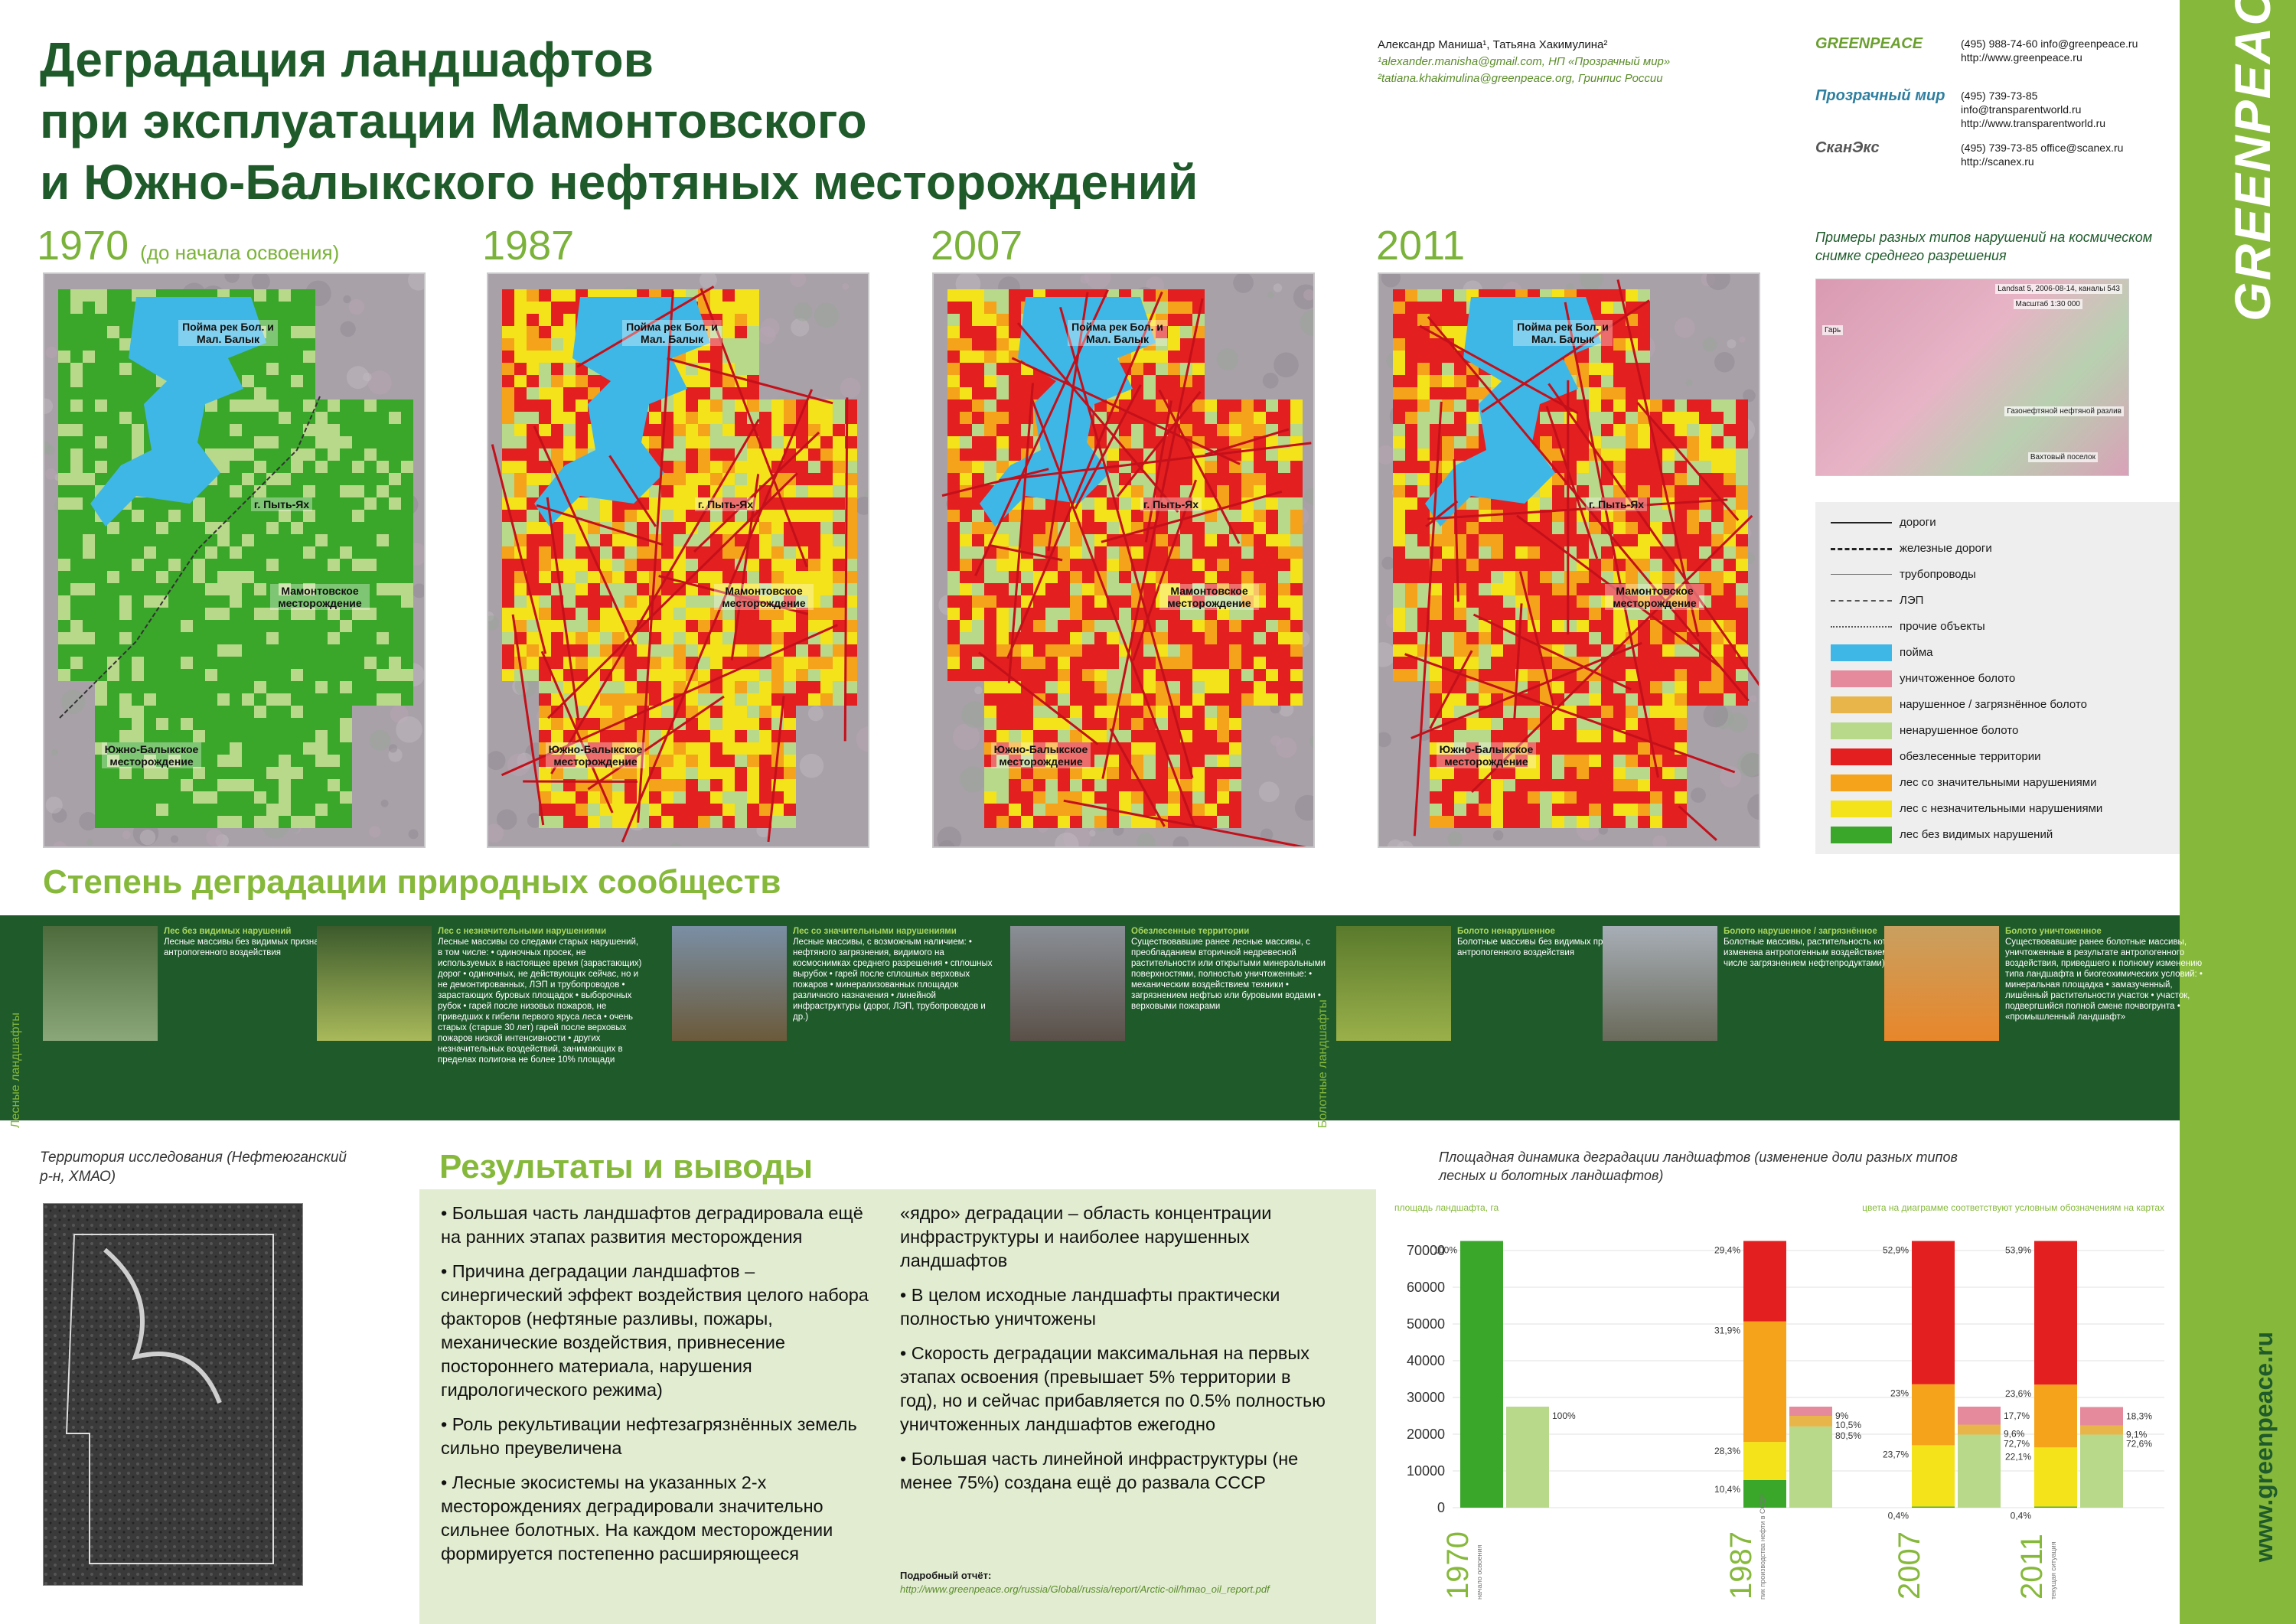 The image size is (2296, 1624). What do you see at coordinates (2264, 1447) in the screenshot?
I see `greenpeace-url: www.greenpeace.ru` at bounding box center [2264, 1447].